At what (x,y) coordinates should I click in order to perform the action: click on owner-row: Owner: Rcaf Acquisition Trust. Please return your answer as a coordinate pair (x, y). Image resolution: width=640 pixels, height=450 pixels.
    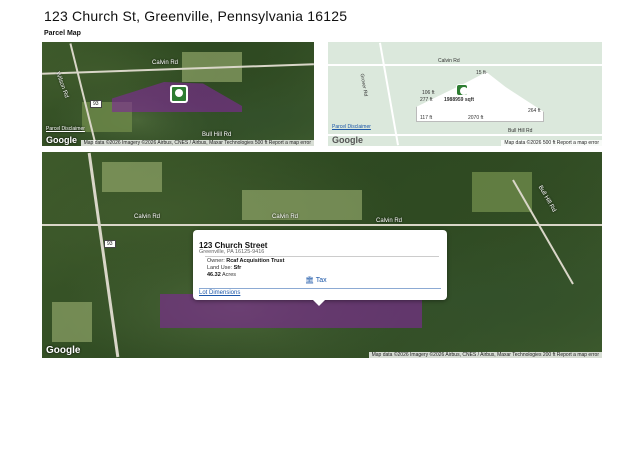
    Looking at the image, I should click on (245, 261).